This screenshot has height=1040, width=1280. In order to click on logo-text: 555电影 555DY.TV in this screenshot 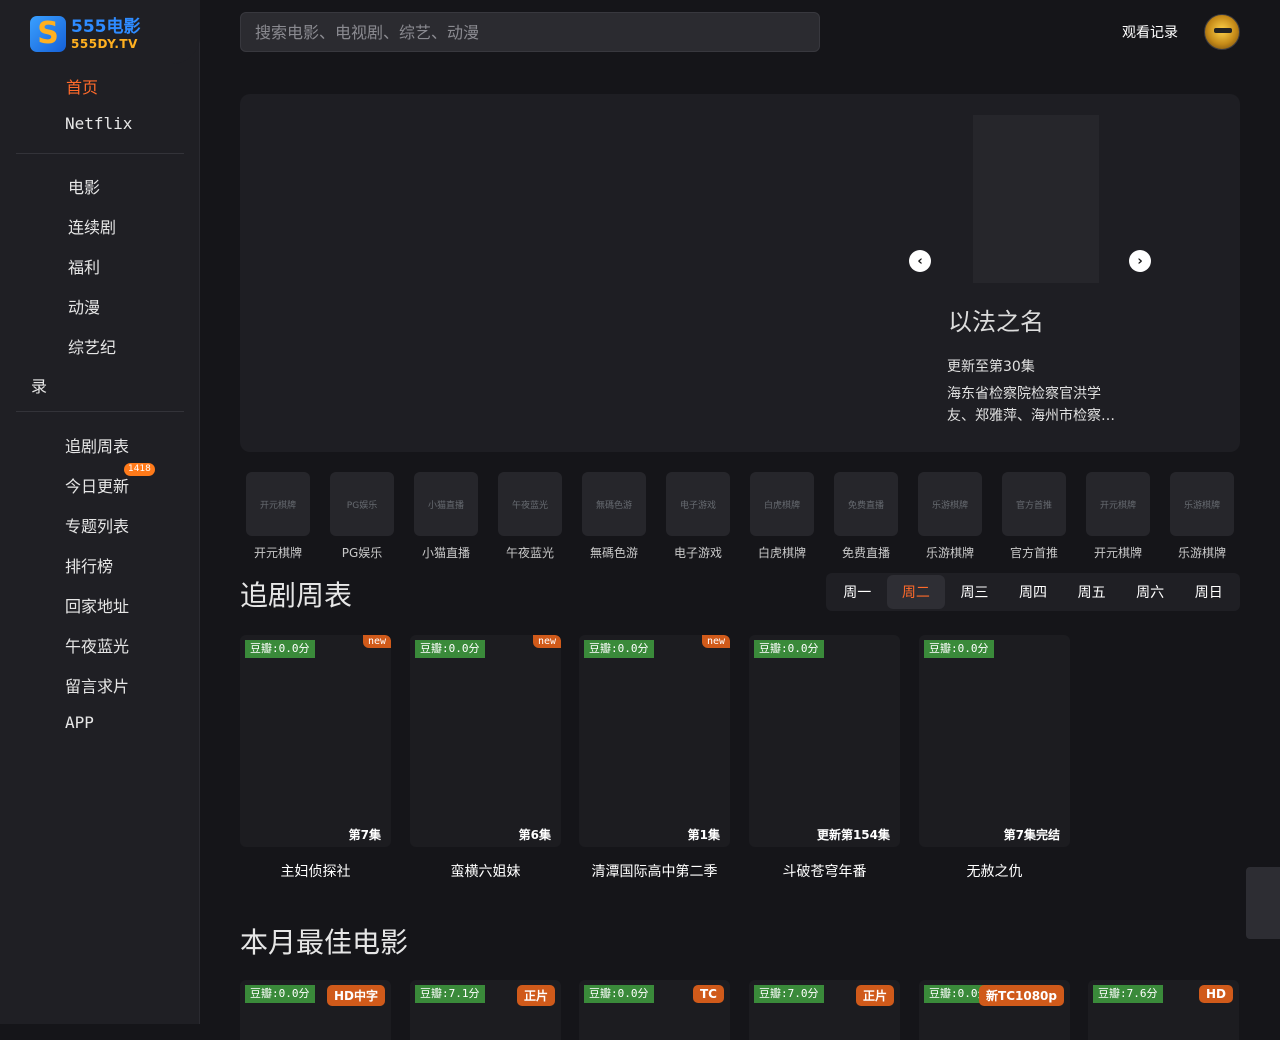, I will do `click(106, 34)`.